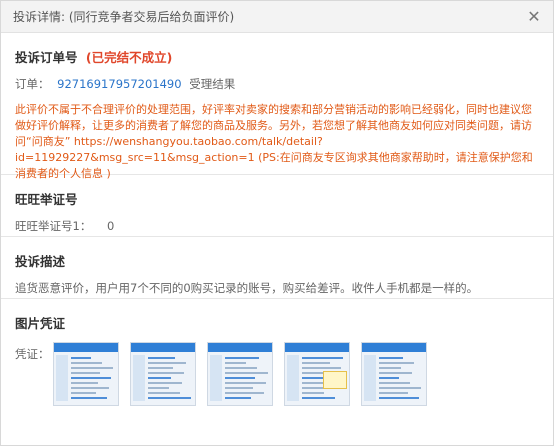 The height and width of the screenshot is (446, 554). What do you see at coordinates (32, 354) in the screenshot?
I see `images-label: 凭证：` at bounding box center [32, 354].